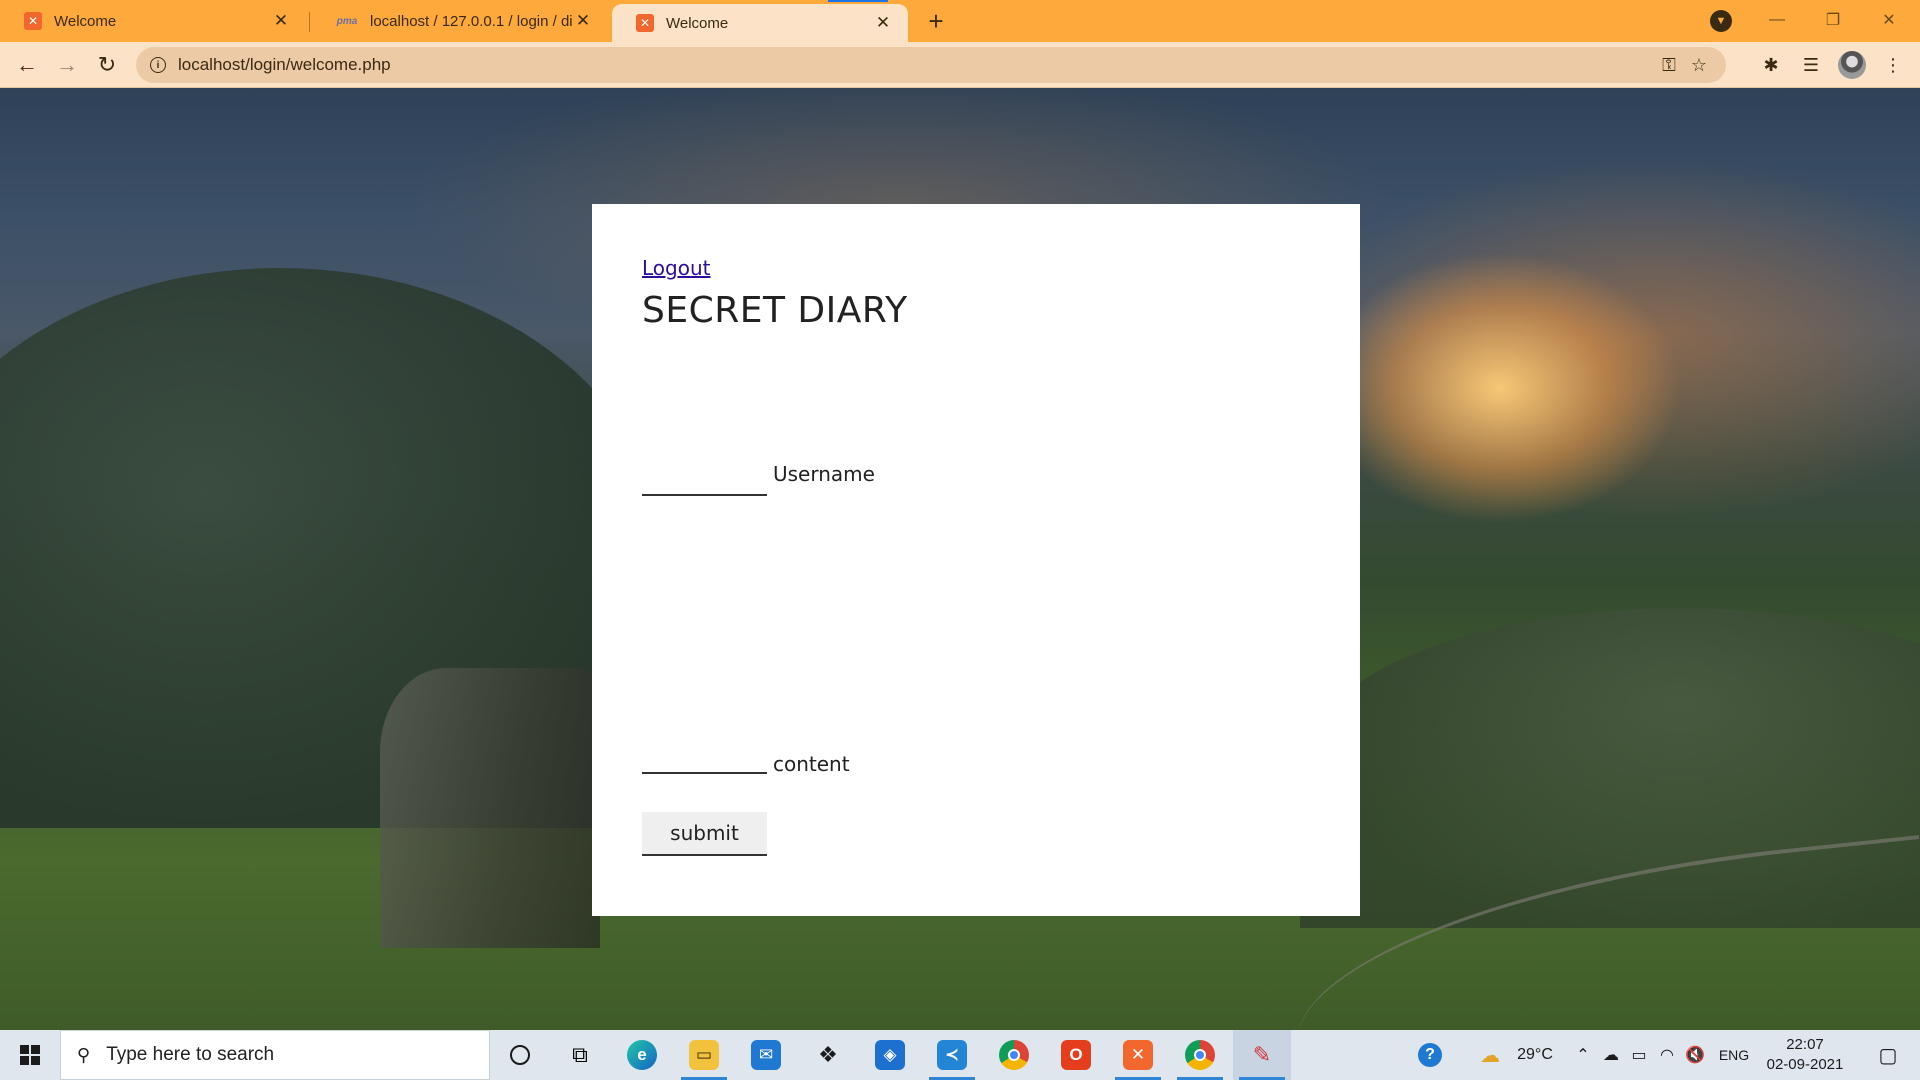 The width and height of the screenshot is (1920, 1080). Describe the element at coordinates (952, 1055) in the screenshot. I see `vscode-icon: ≺` at that location.